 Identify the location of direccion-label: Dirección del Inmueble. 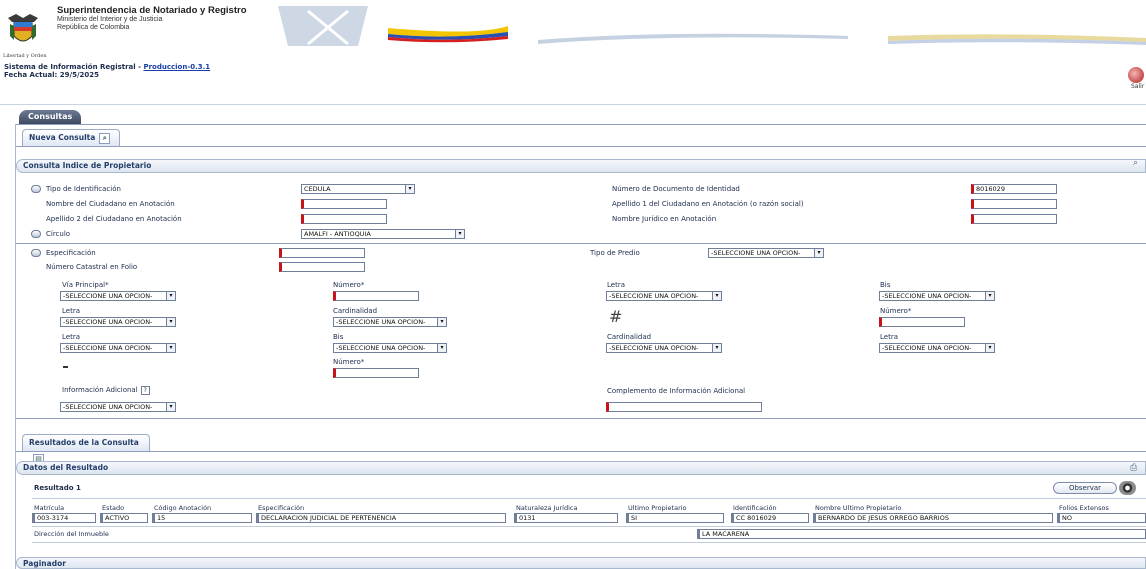
(71, 534).